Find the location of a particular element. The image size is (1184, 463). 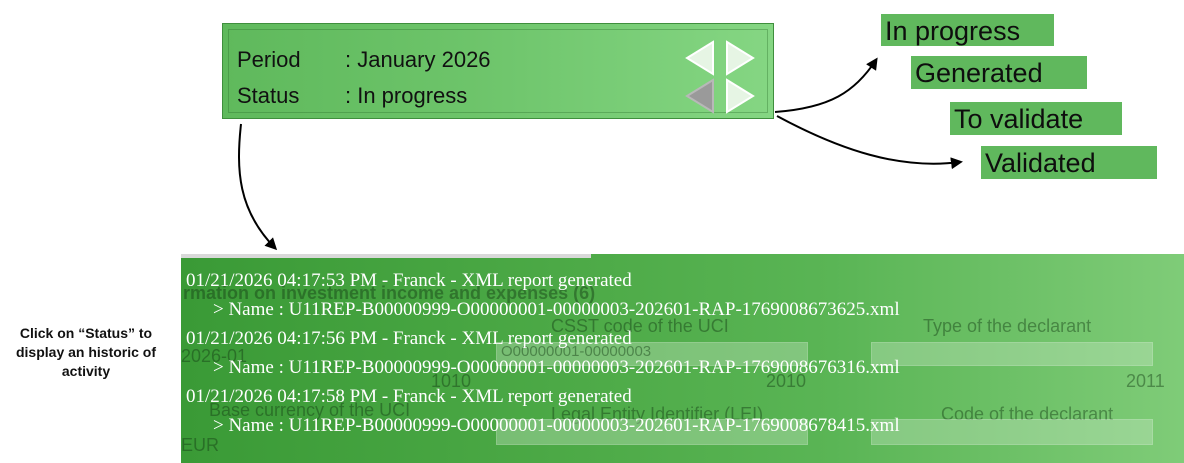

history-top-border is located at coordinates (386, 256).